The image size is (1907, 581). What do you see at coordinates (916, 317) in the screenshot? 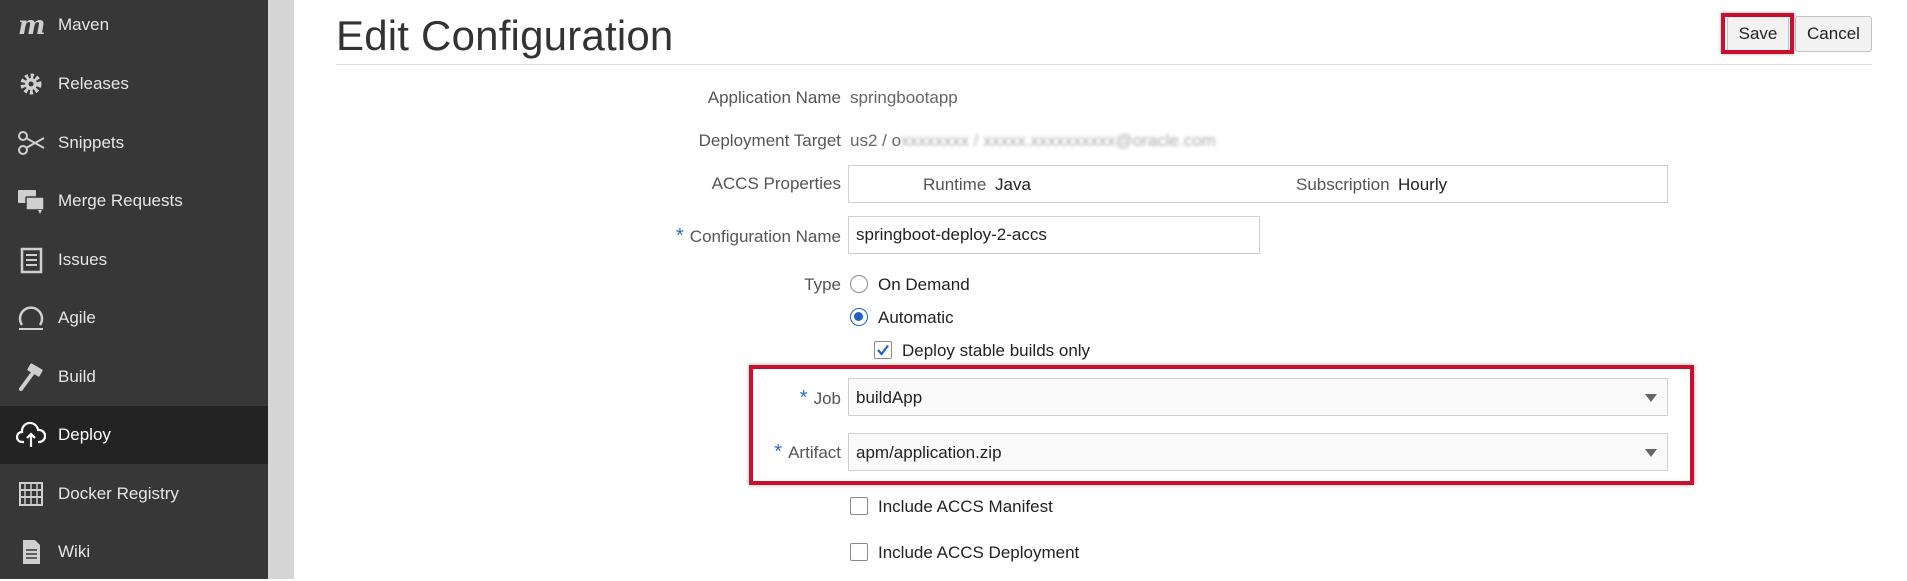
I see `type-automatic-label: Automatic` at bounding box center [916, 317].